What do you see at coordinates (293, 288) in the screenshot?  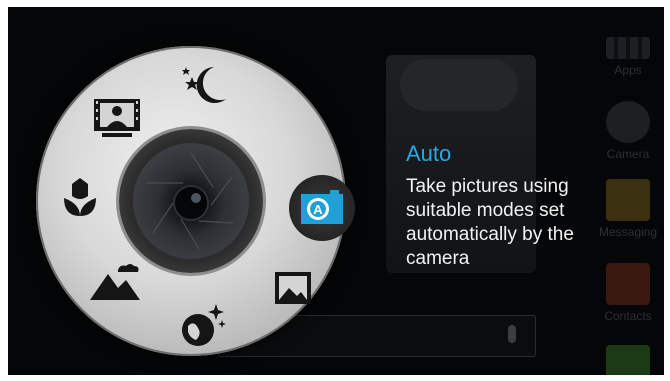 I see `gallery-icon` at bounding box center [293, 288].